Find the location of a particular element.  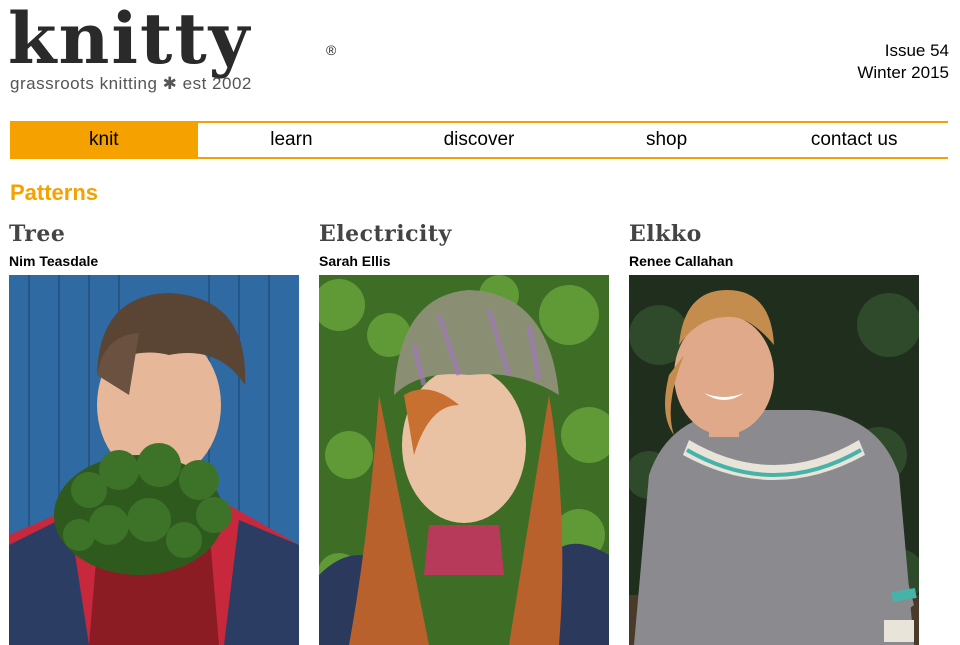

site-logo: knitty ® grassroots knitting ✱ est 2002 is located at coordinates (173, 47).